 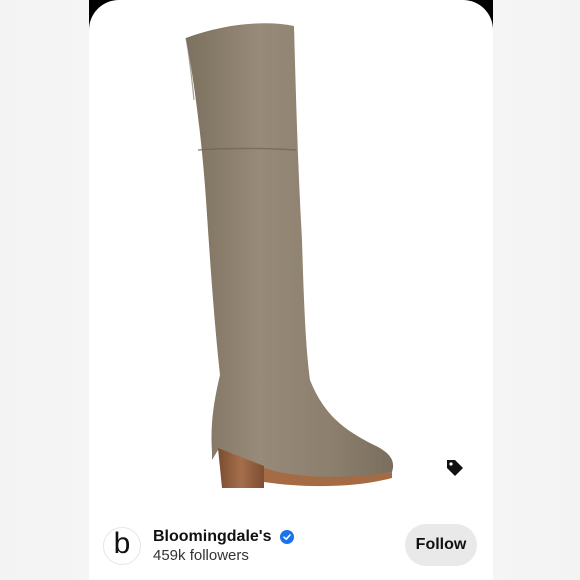 I want to click on follow-button: Follow, so click(x=441, y=545).